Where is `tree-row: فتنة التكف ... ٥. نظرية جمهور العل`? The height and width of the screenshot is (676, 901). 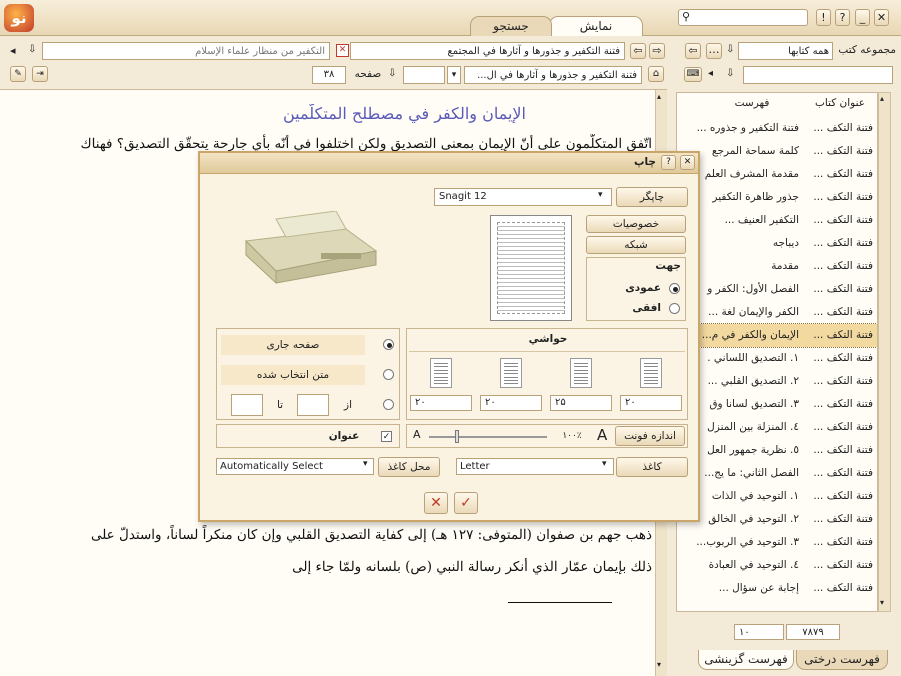 tree-row: فتنة التكف ... ٥. نظرية جمهور العل is located at coordinates (777, 450).